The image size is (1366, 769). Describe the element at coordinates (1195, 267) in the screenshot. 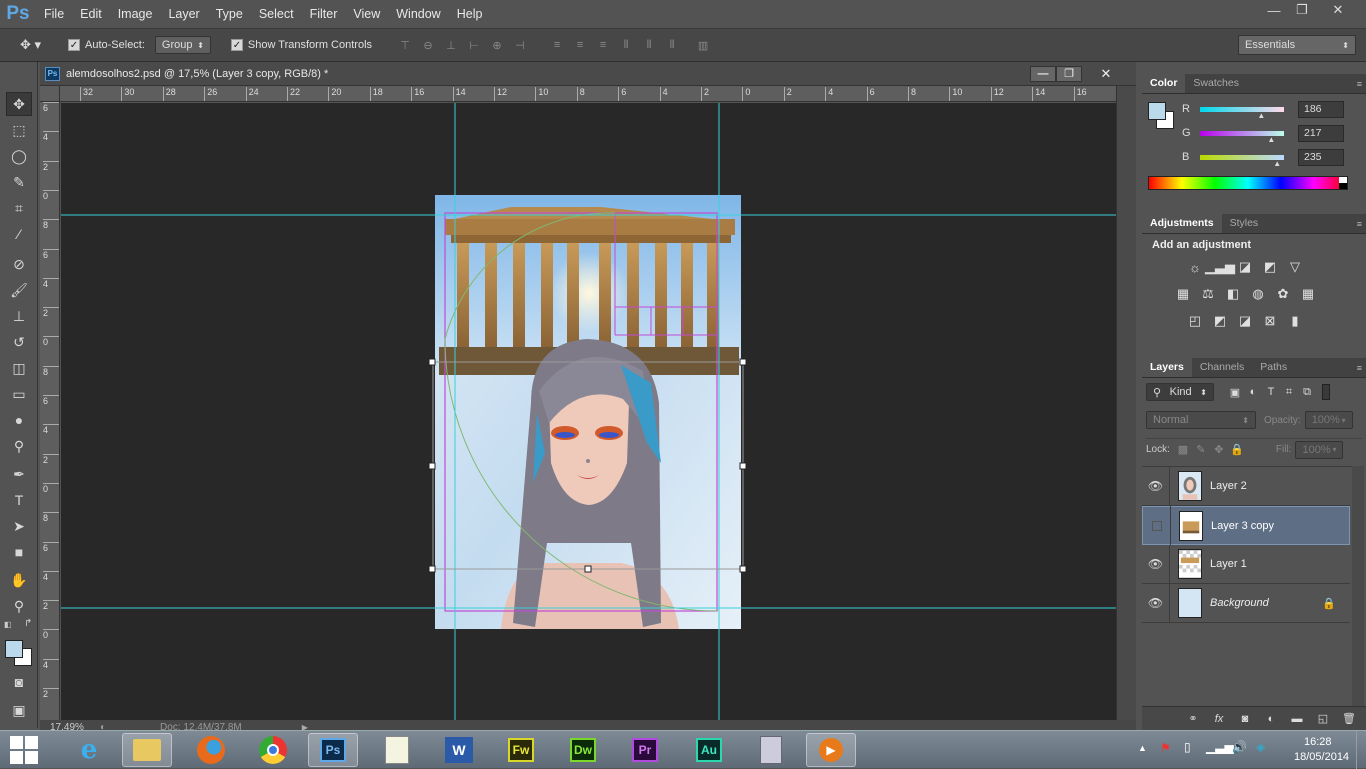

I see `brightness-icon: ☼` at that location.